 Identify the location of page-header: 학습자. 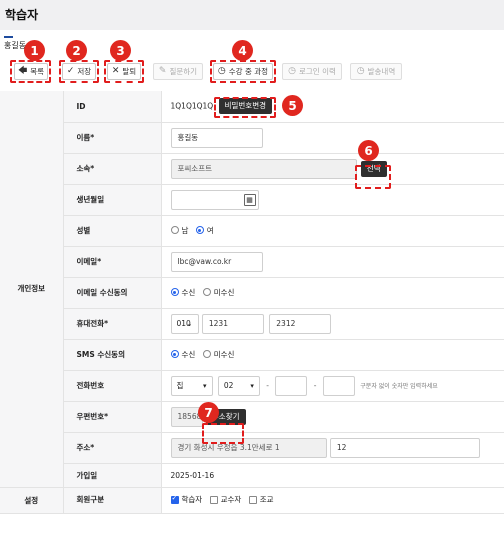
(252, 15).